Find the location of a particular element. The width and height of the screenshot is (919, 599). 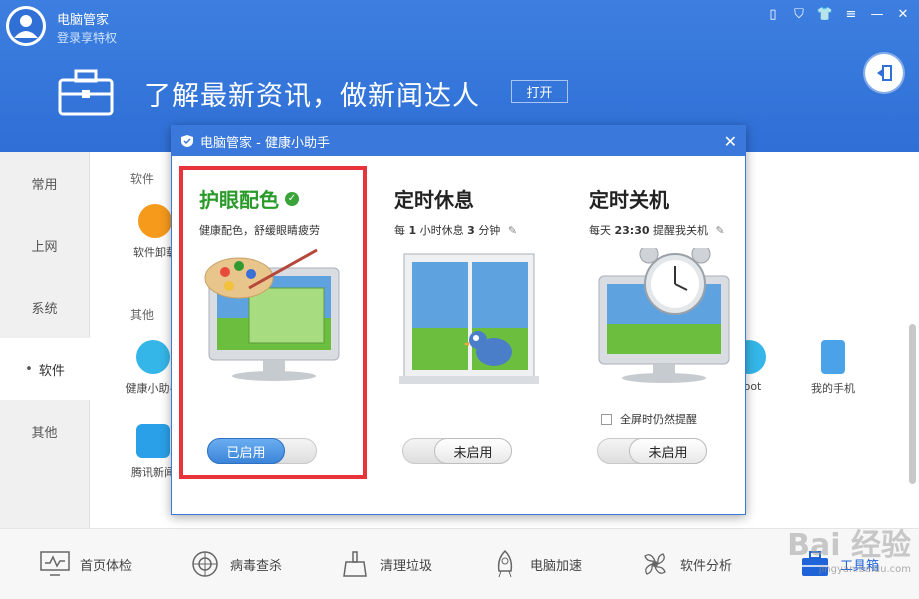

tool-my-phone: 我的手机 is located at coordinates (833, 368).